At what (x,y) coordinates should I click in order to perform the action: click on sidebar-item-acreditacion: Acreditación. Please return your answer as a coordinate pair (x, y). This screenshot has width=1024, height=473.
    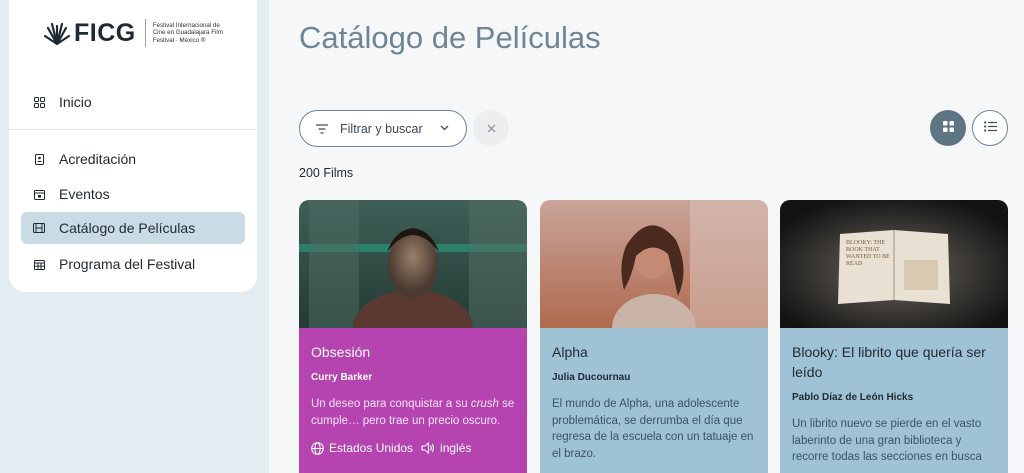
    Looking at the image, I should click on (84, 159).